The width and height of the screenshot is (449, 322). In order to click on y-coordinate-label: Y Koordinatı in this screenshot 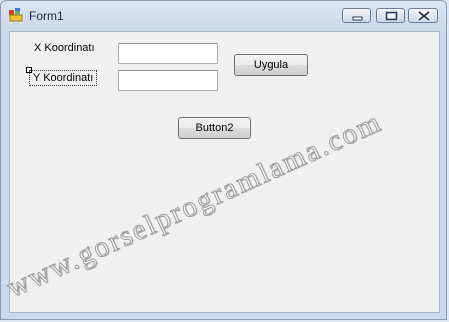, I will do `click(63, 78)`.